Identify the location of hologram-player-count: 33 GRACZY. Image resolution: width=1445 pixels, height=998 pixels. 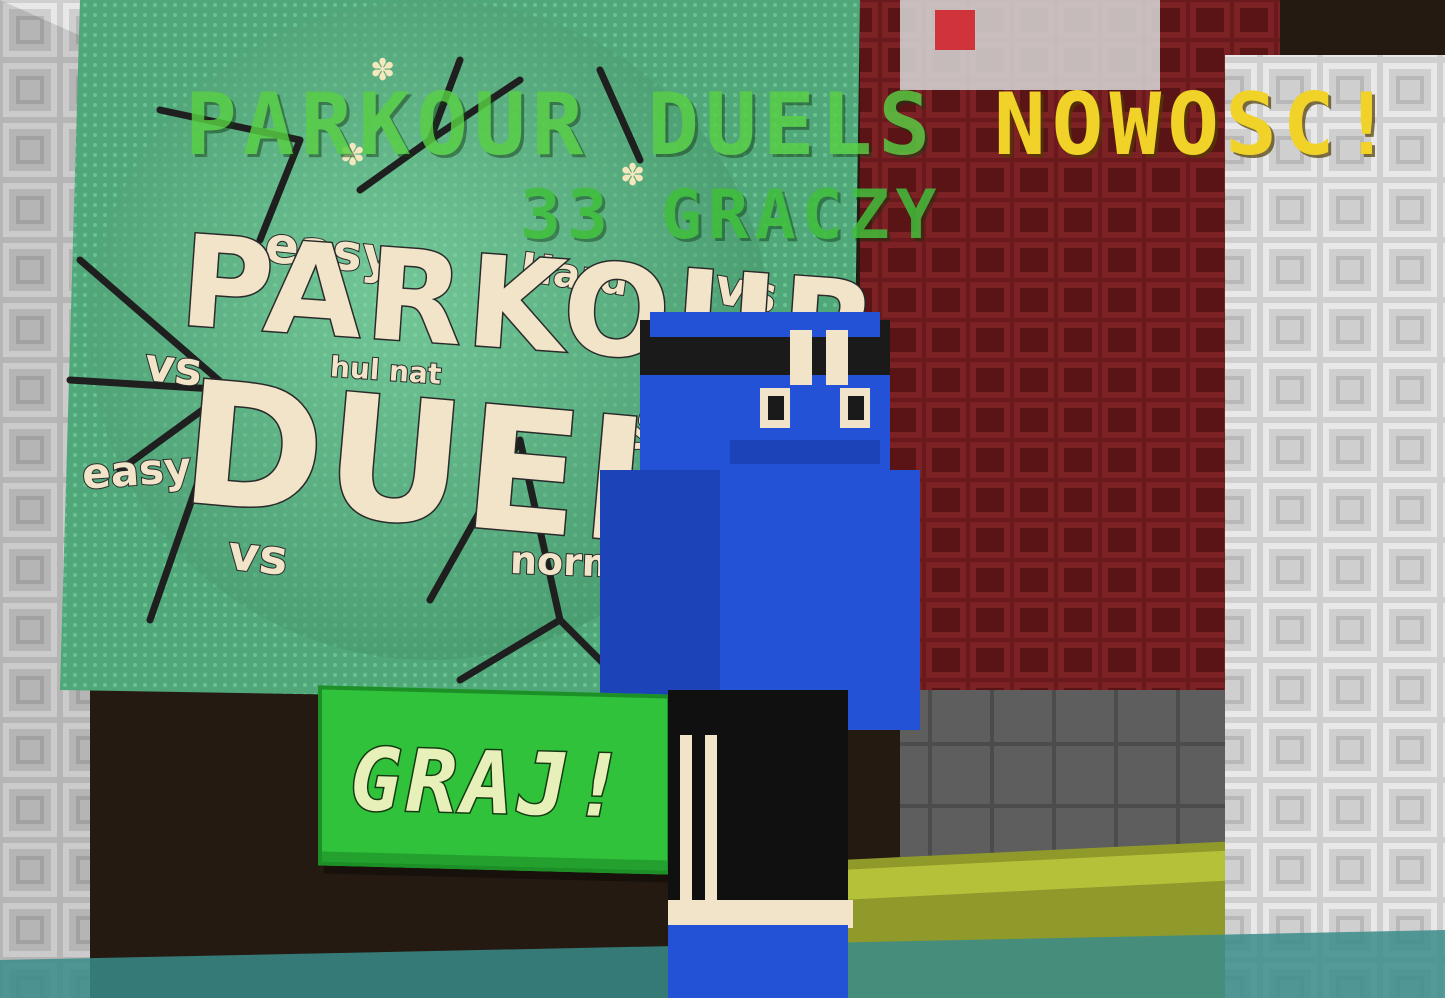
(731, 215).